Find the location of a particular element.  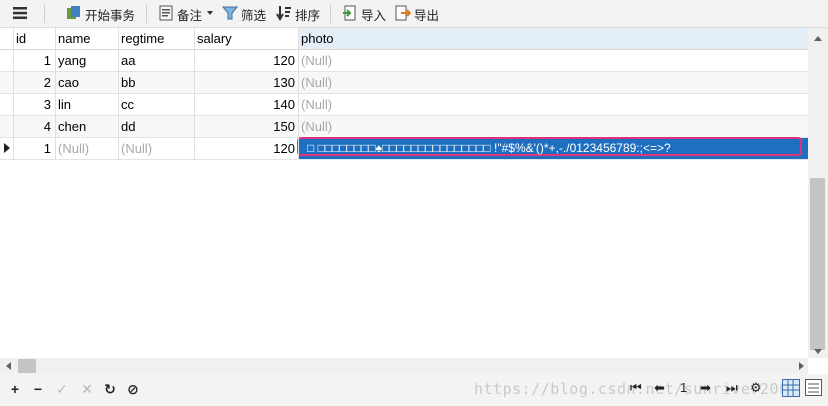

sort-icon is located at coordinates (284, 14).